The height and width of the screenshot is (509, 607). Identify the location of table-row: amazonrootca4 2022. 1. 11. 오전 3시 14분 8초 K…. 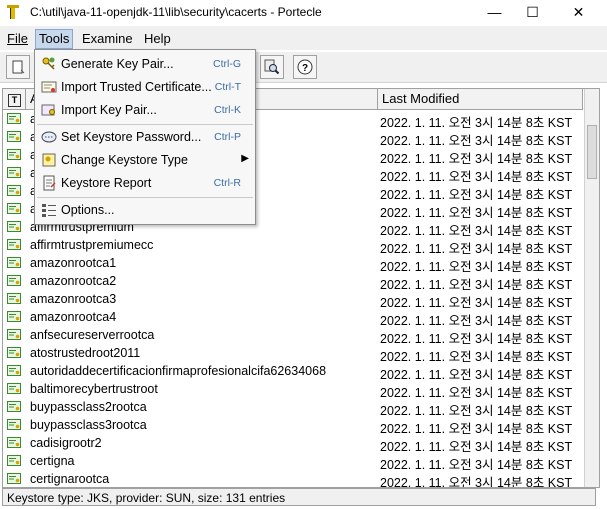
(293, 318).